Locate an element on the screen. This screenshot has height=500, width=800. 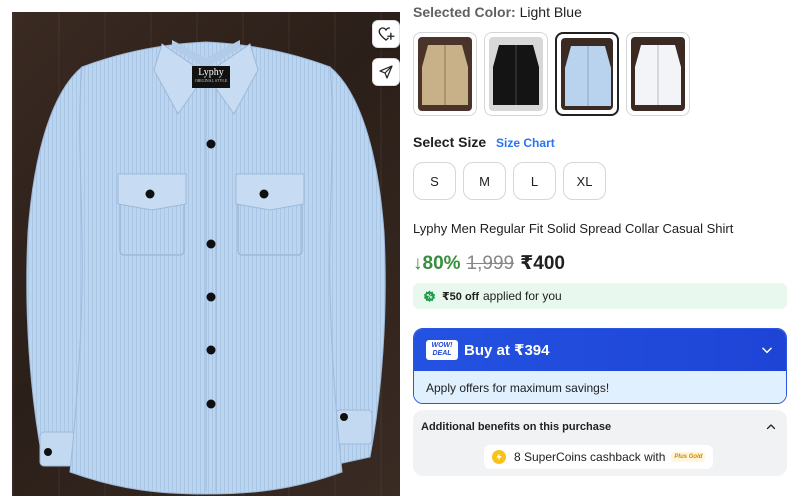
size-m-button: M is located at coordinates (484, 181).